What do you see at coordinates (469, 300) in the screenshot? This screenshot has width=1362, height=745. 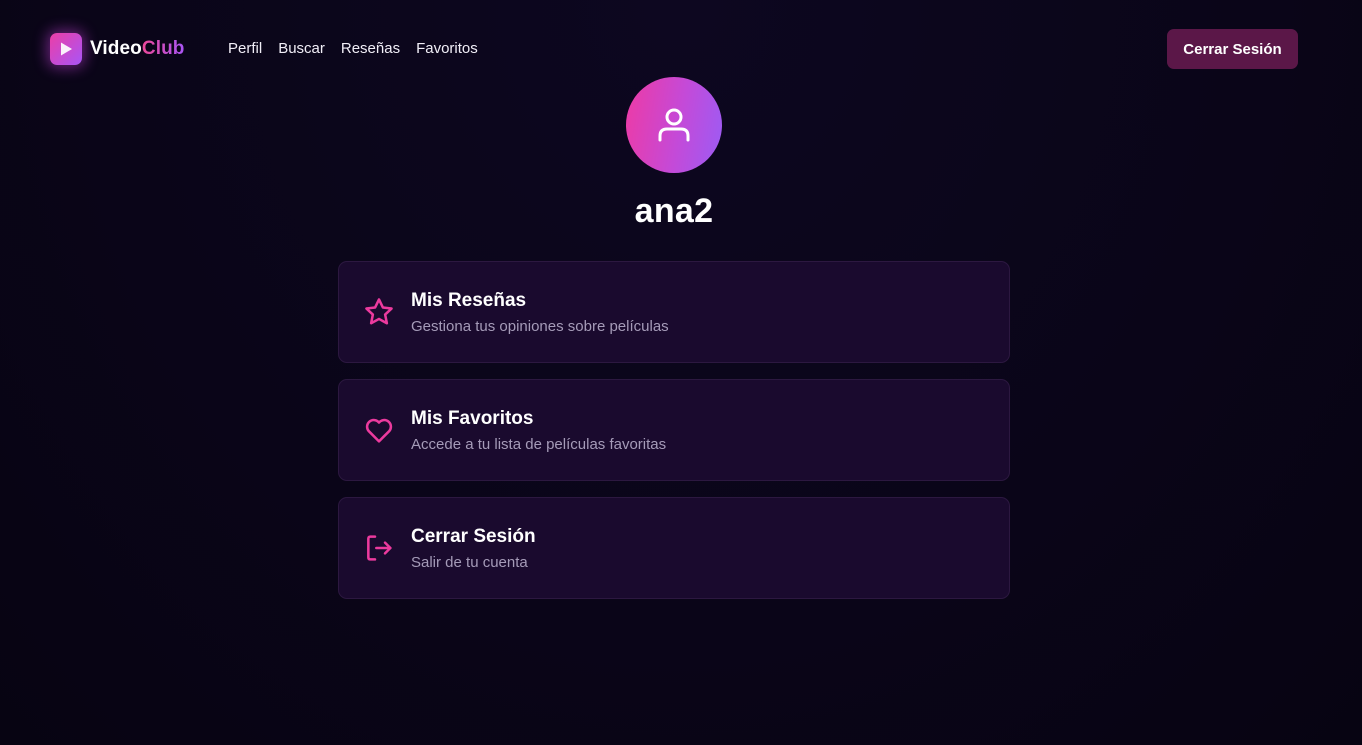 I see `card-title: Mis Reseñas` at bounding box center [469, 300].